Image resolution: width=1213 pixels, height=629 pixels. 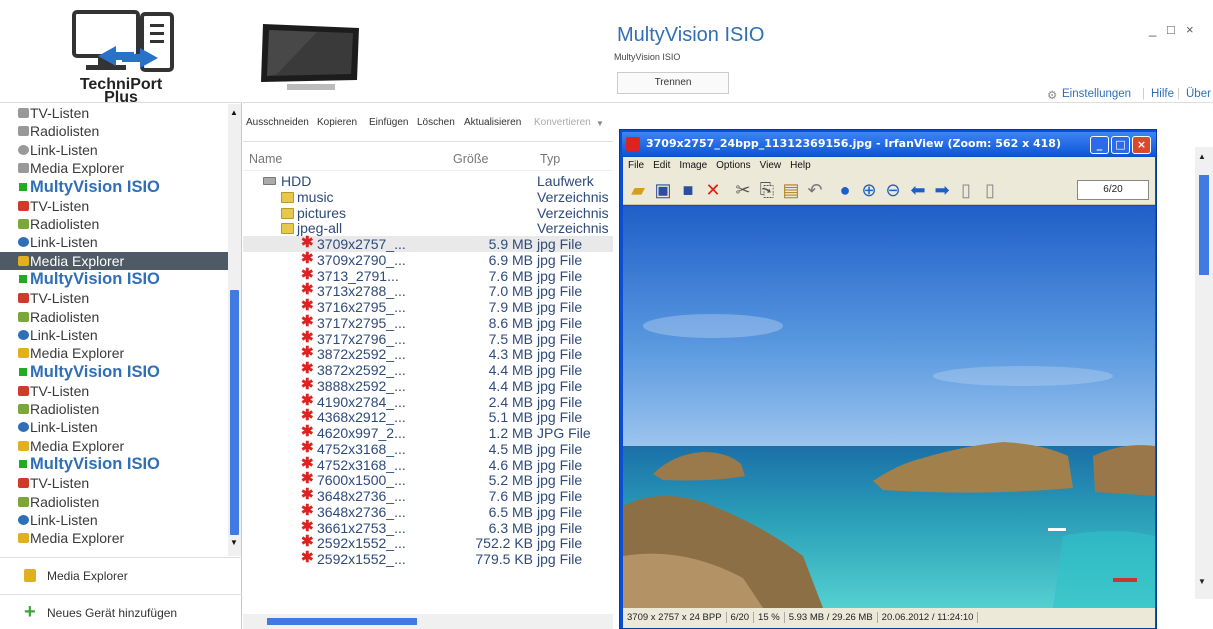 I want to click on file-row: HDD Laufwerk, so click(x=428, y=181).